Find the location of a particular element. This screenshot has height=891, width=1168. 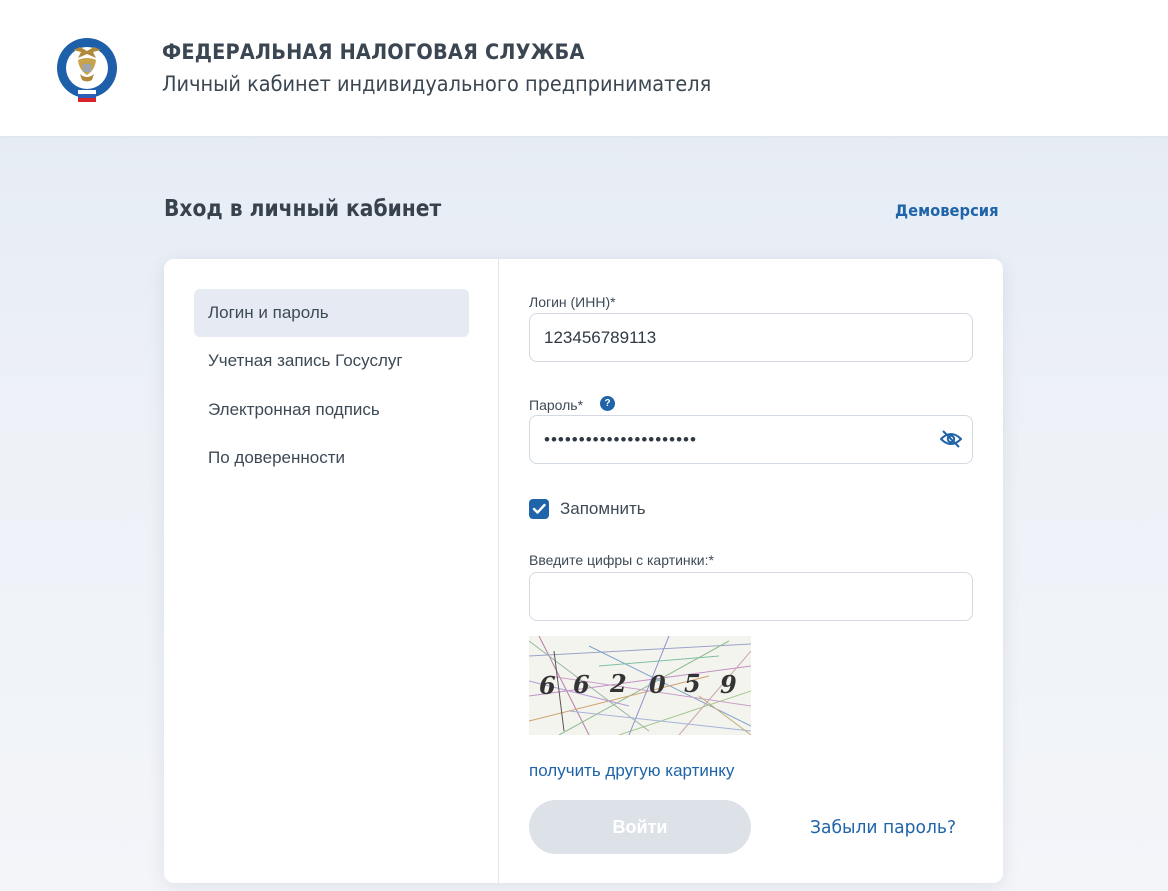

org-name: ФЕДЕРАЛЬНАЯ НАЛОГОВАЯ СЛУЖБА is located at coordinates (373, 52).